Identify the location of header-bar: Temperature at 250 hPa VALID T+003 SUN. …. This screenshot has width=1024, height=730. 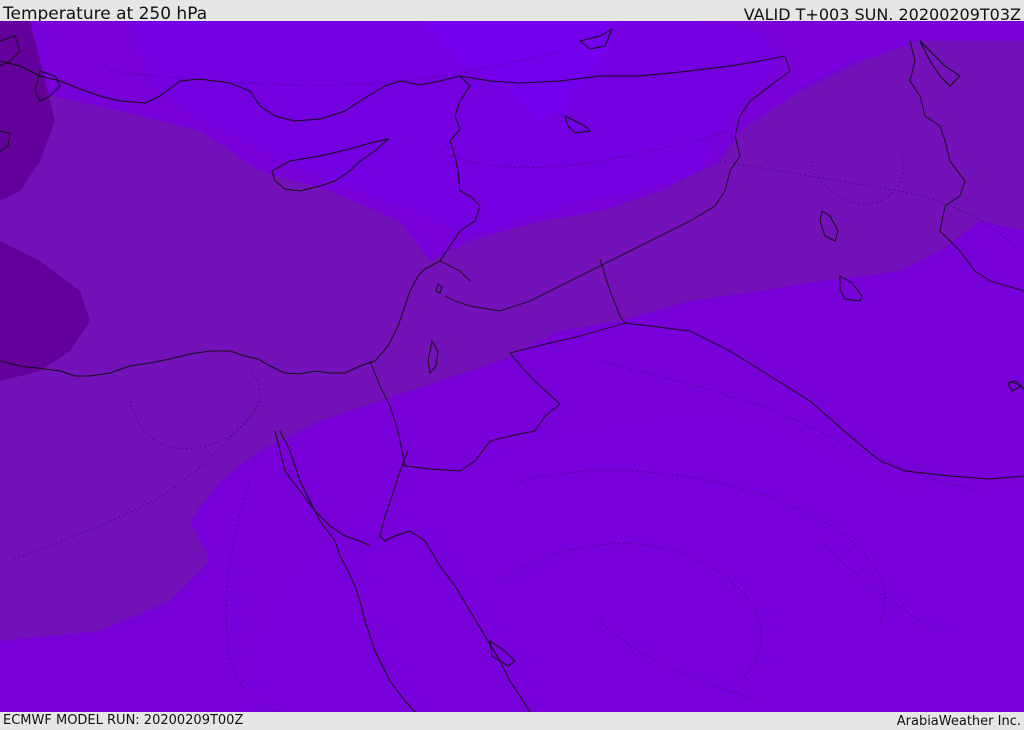
(512, 12).